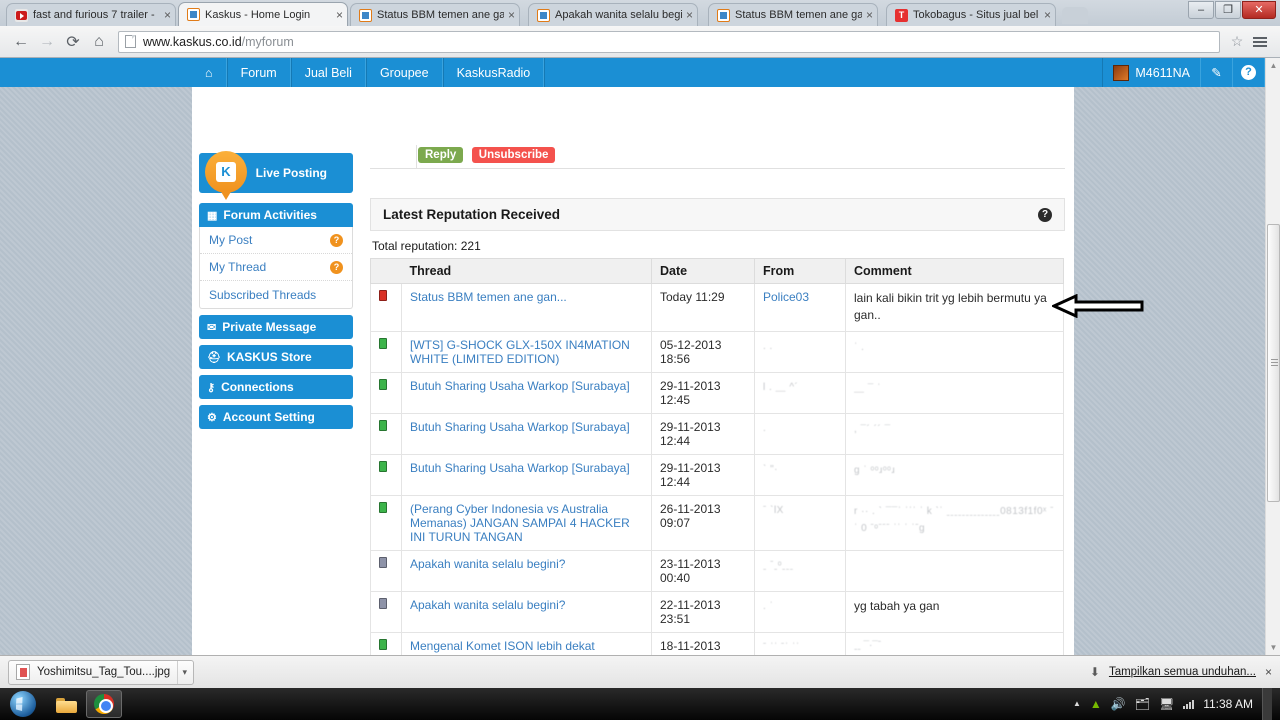  Describe the element at coordinates (1166, 704) in the screenshot. I see `network-icon: 🖥` at that location.